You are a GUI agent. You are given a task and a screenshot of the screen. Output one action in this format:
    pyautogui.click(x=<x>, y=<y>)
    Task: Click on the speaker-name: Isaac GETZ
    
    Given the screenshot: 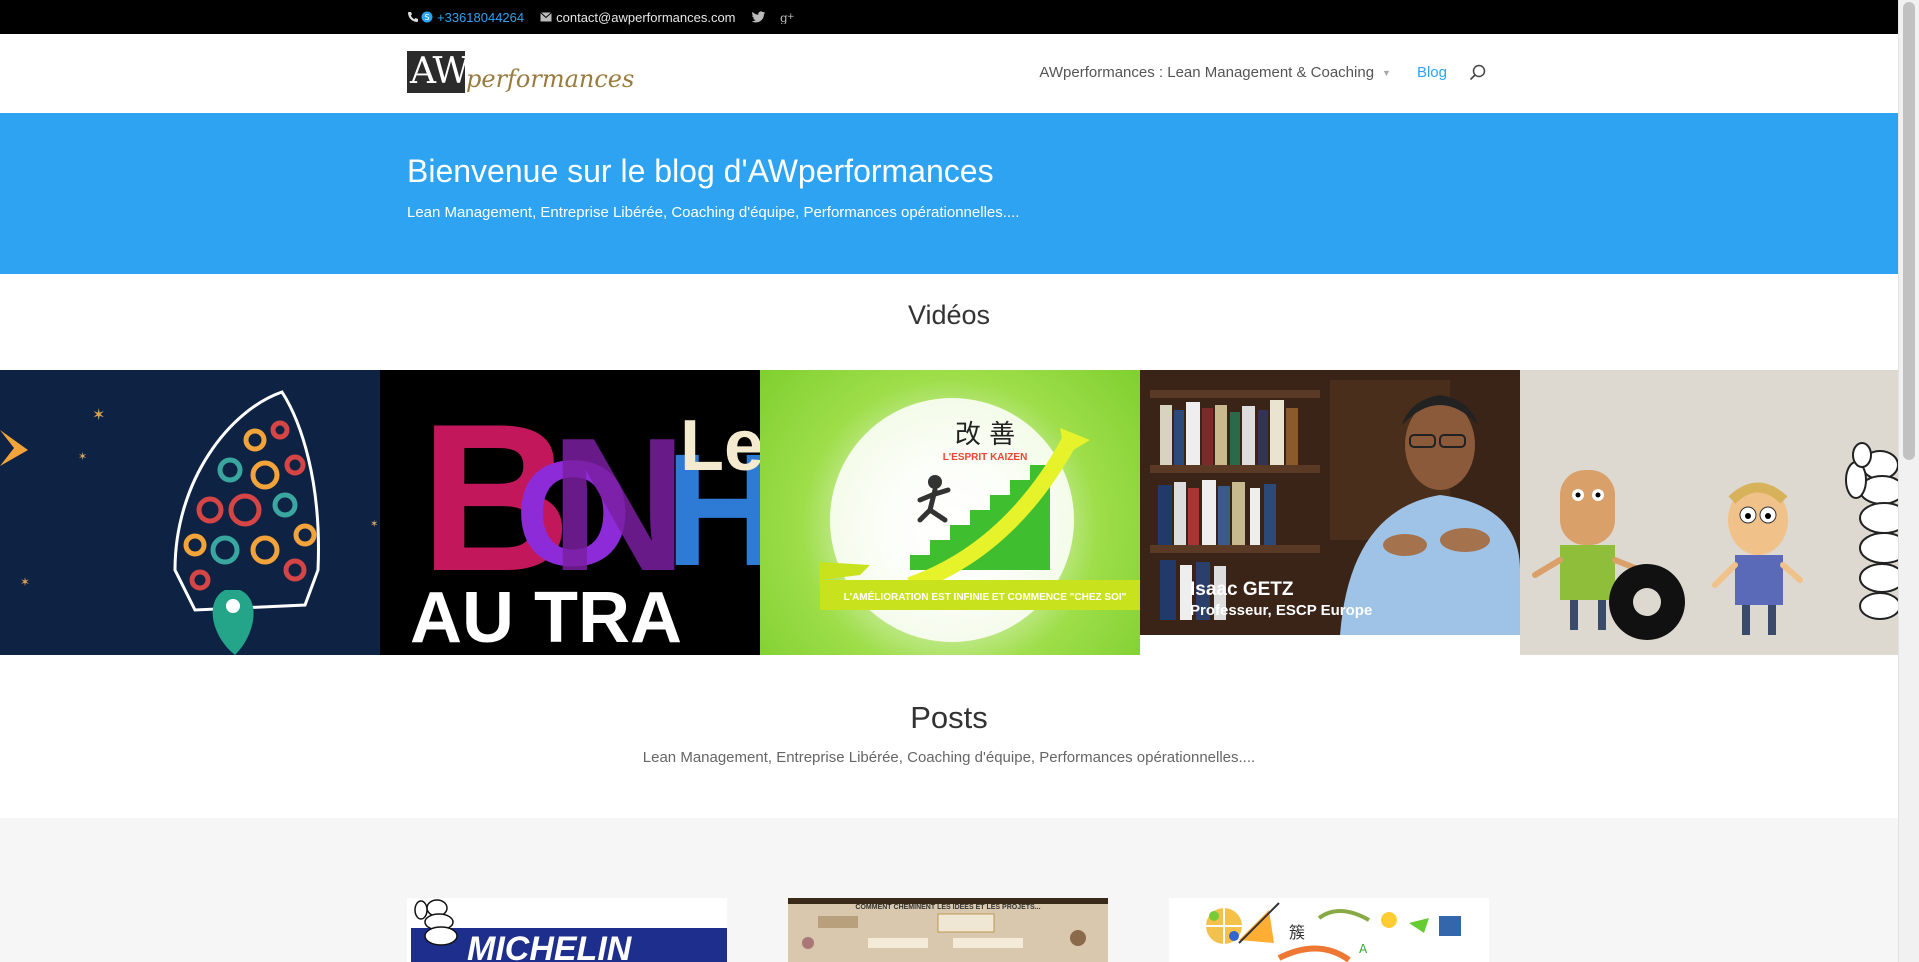 What is the action you would take?
    pyautogui.click(x=1242, y=589)
    